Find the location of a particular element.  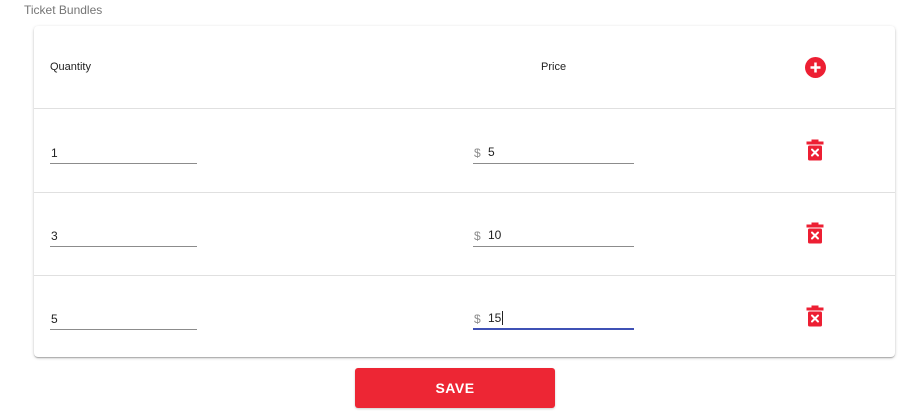

price-column-header: Price is located at coordinates (554, 67).